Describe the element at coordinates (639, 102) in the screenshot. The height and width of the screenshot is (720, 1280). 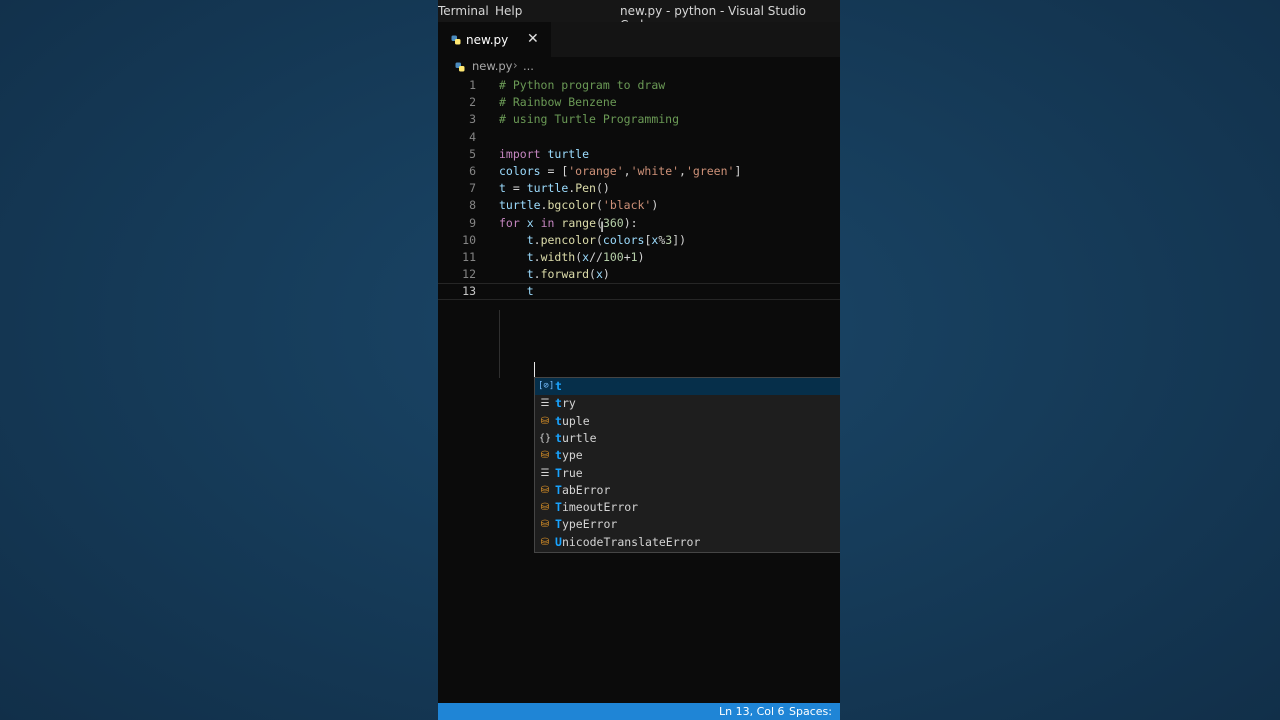
I see `code-line: 2 # Rainbow Benzene` at that location.